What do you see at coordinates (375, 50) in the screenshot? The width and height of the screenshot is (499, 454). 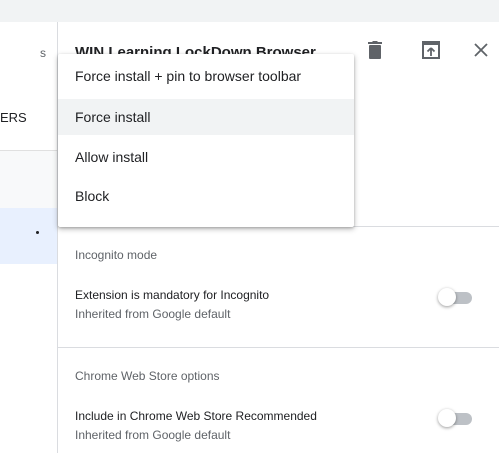 I see `delete-icon` at bounding box center [375, 50].